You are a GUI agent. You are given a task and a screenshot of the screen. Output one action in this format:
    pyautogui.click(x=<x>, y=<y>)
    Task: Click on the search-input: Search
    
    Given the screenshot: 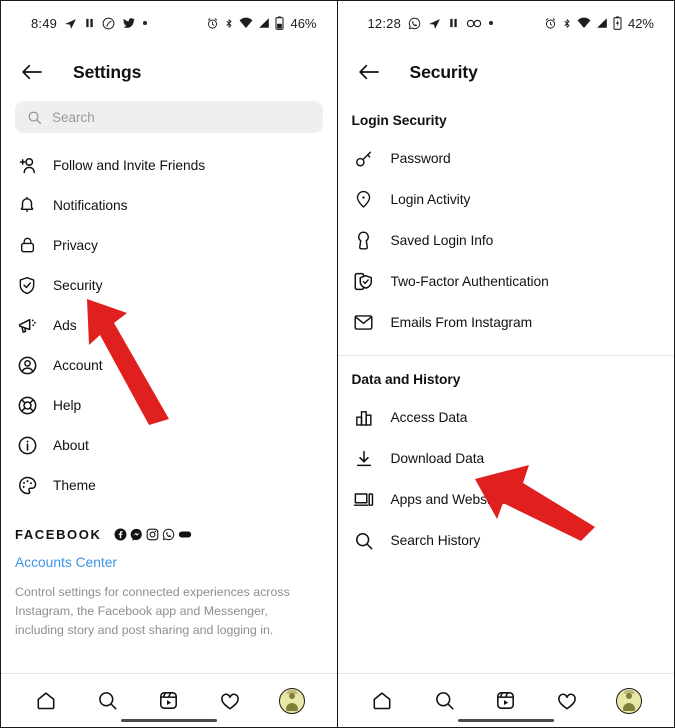 What is the action you would take?
    pyautogui.click(x=169, y=117)
    